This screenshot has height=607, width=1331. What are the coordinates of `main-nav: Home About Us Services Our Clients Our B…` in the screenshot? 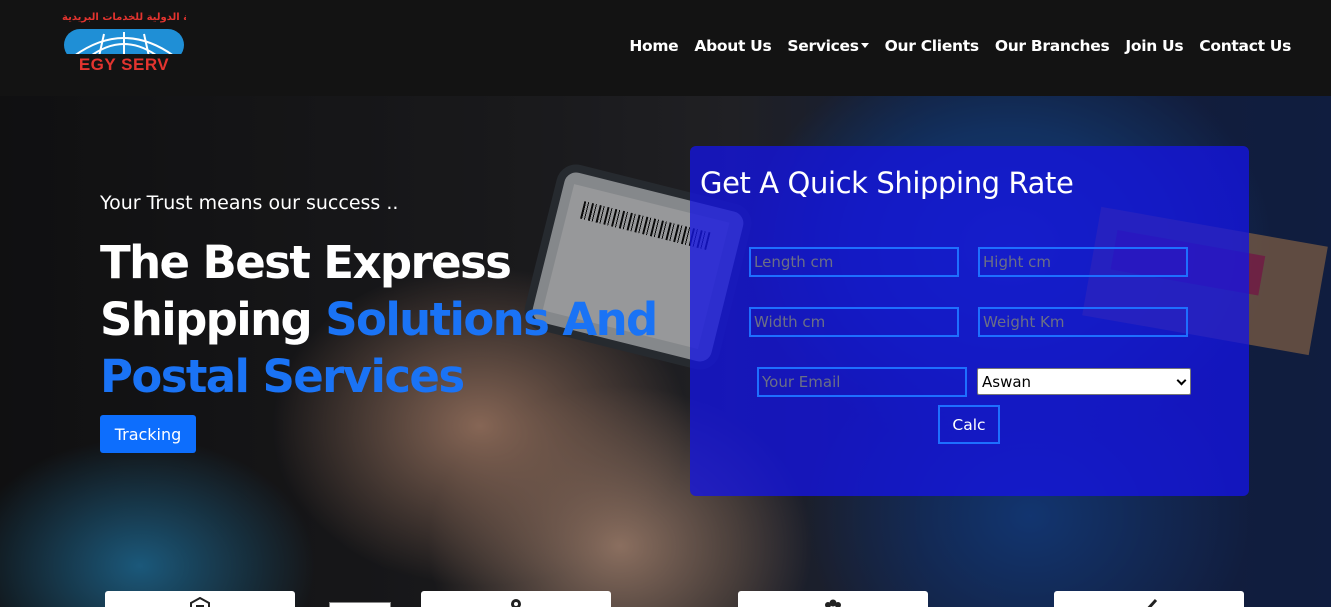 It's located at (952, 46).